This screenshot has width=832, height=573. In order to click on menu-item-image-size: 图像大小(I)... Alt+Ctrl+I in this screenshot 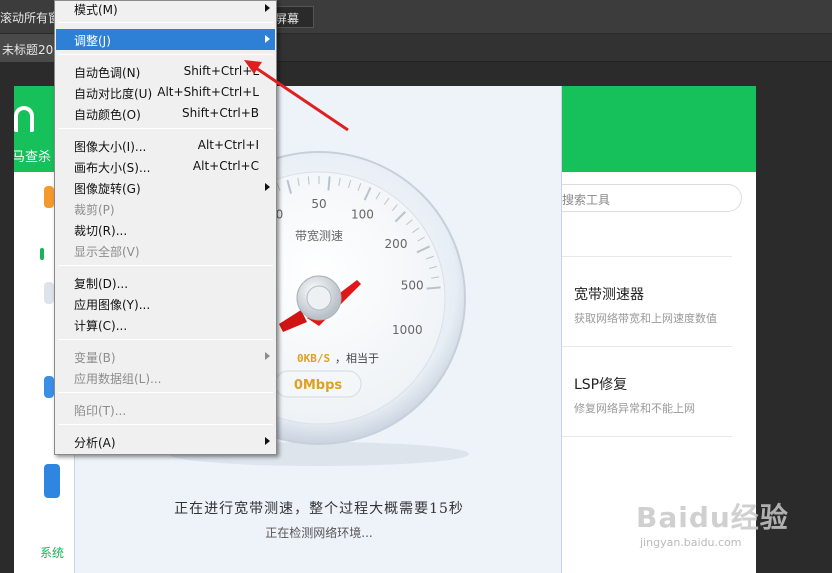, I will do `click(165, 145)`.